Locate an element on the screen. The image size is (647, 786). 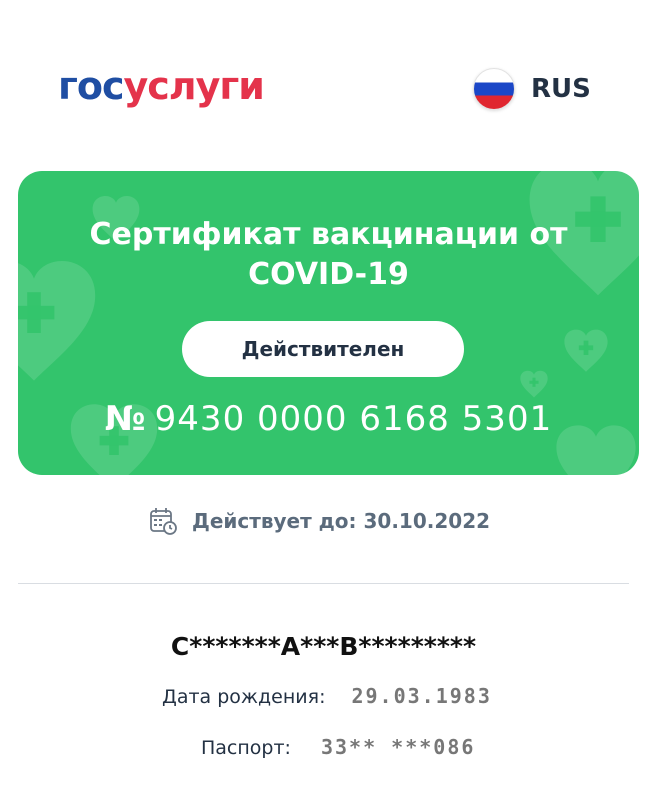
birth-date-label: Дата рождения: is located at coordinates (244, 697).